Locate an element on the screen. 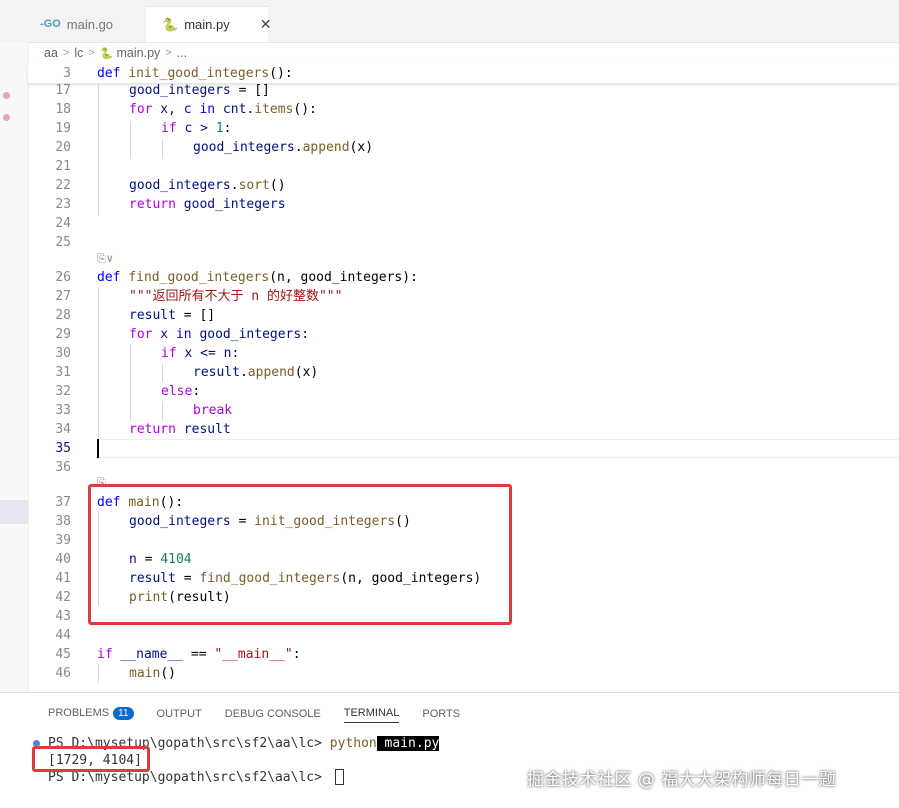 This screenshot has height=808, width=899. line-number: 44 is located at coordinates (63, 635).